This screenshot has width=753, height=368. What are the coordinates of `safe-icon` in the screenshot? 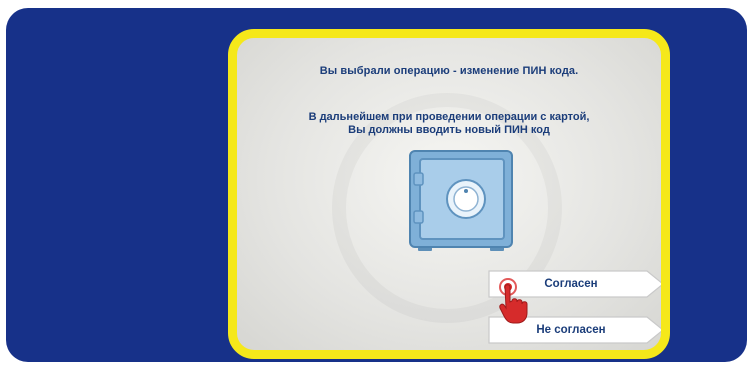 It's located at (461, 201).